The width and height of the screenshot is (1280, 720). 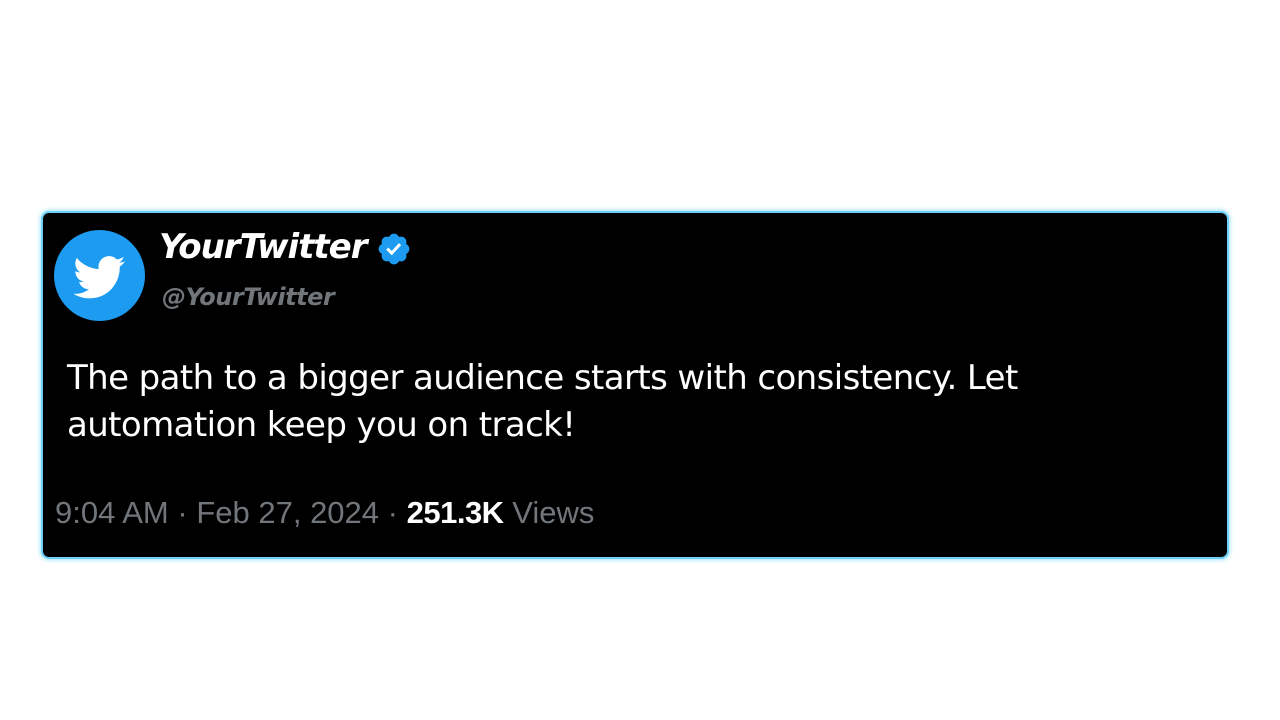 I want to click on tweet-meta: 9:04 AM · Feb 27, 2024 · 251.3K Views, so click(x=324, y=513).